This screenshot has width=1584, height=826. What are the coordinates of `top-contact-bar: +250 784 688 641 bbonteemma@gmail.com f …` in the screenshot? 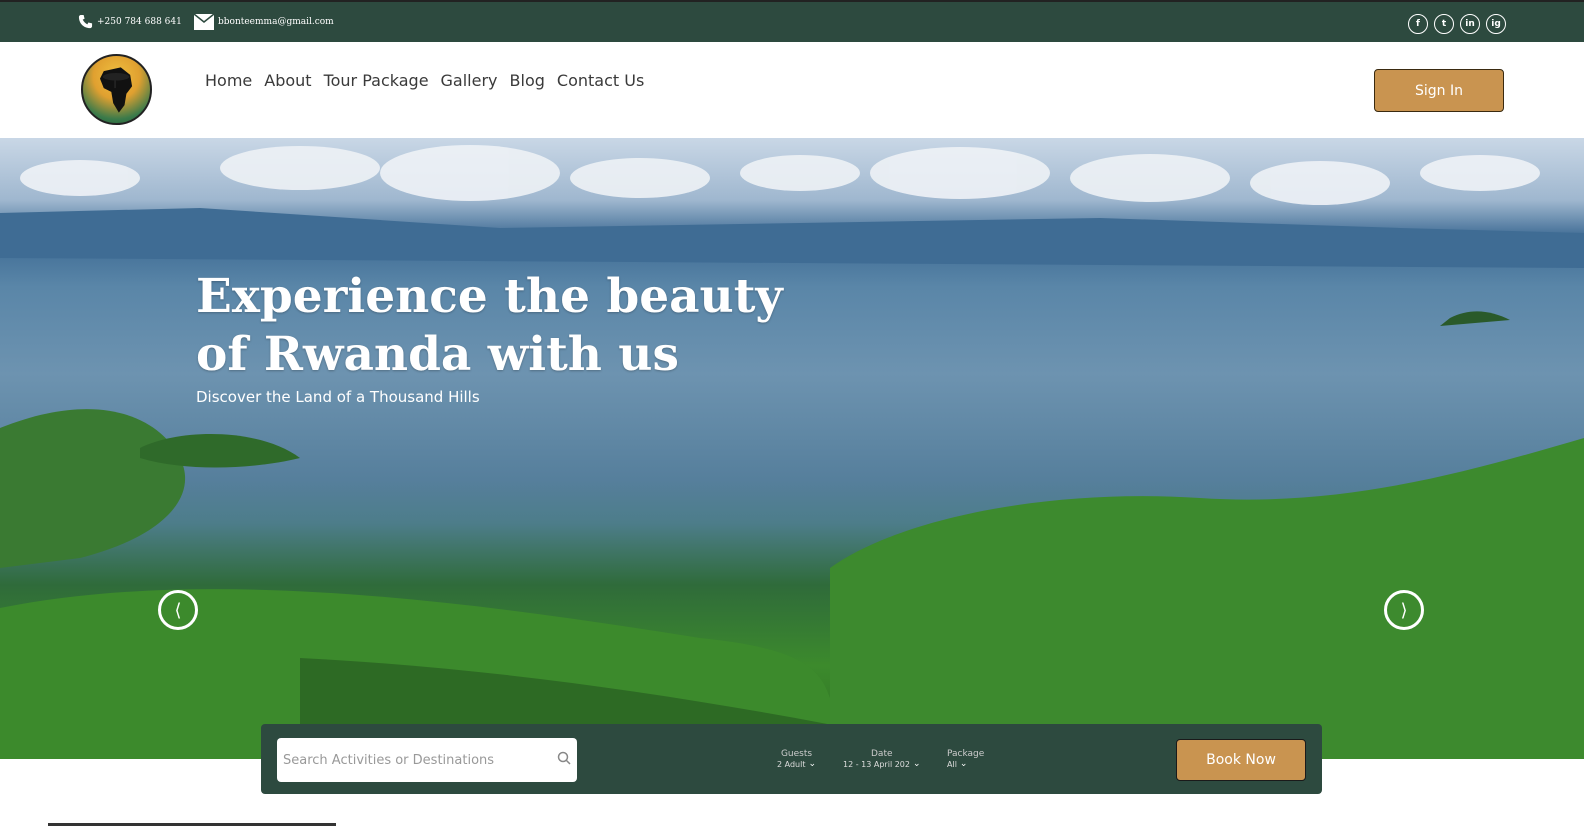 It's located at (792, 21).